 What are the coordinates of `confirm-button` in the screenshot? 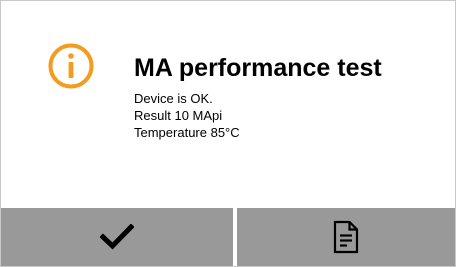 It's located at (117, 237).